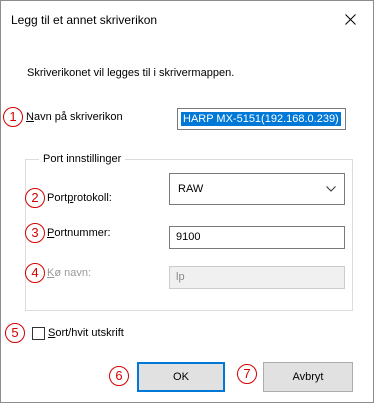 This screenshot has width=374, height=403. What do you see at coordinates (181, 377) in the screenshot?
I see `ok-button: OK` at bounding box center [181, 377].